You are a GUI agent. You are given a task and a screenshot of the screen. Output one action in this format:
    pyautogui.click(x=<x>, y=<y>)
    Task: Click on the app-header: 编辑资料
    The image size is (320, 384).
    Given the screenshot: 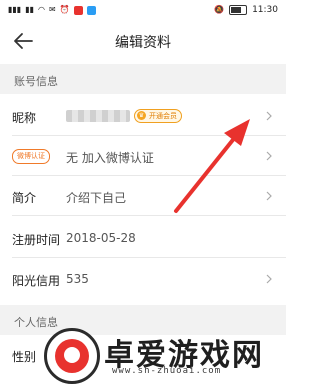 What is the action you would take?
    pyautogui.click(x=143, y=41)
    